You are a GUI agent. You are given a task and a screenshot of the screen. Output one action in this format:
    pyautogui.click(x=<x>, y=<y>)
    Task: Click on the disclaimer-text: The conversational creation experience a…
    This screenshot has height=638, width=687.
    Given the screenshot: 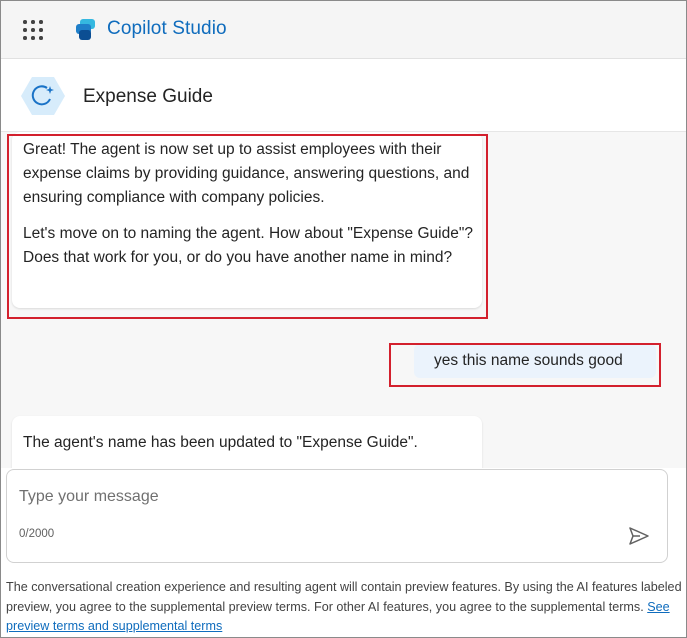 What is the action you would take?
    pyautogui.click(x=344, y=597)
    